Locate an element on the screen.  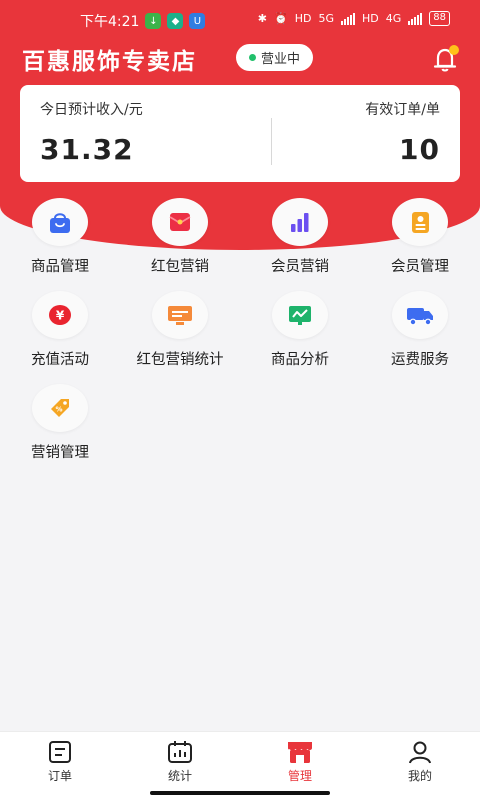
menu-item-recharge-activity: ¥ 充值活动 is located at coordinates (60, 331).